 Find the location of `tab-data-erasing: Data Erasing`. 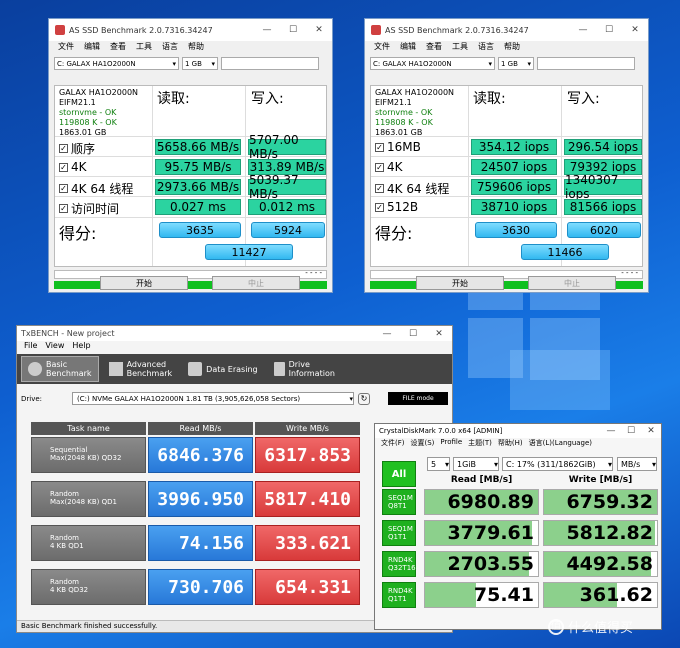

tab-data-erasing: Data Erasing is located at coordinates (222, 369).